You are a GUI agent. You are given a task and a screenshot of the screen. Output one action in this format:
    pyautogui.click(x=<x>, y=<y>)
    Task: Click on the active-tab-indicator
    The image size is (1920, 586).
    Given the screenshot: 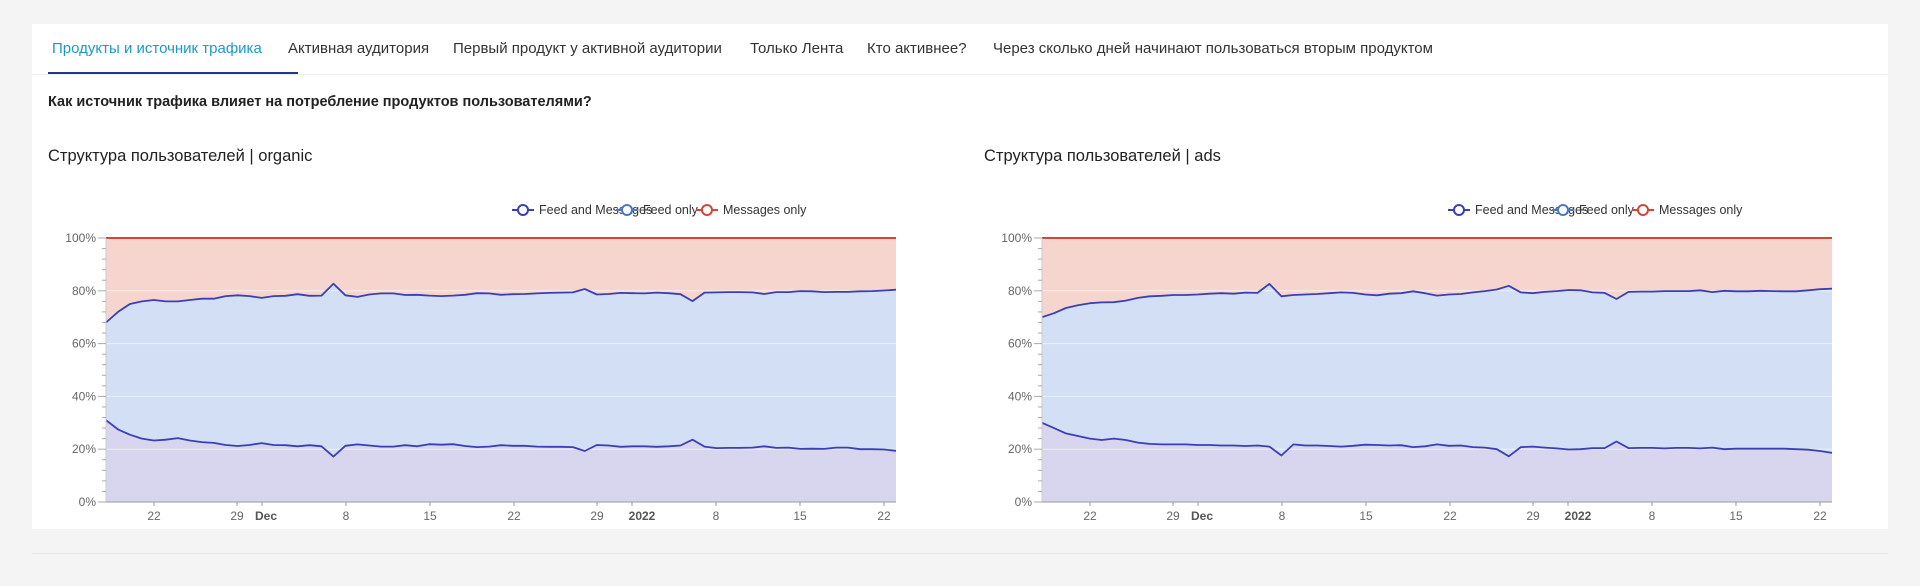 What is the action you would take?
    pyautogui.click(x=173, y=73)
    